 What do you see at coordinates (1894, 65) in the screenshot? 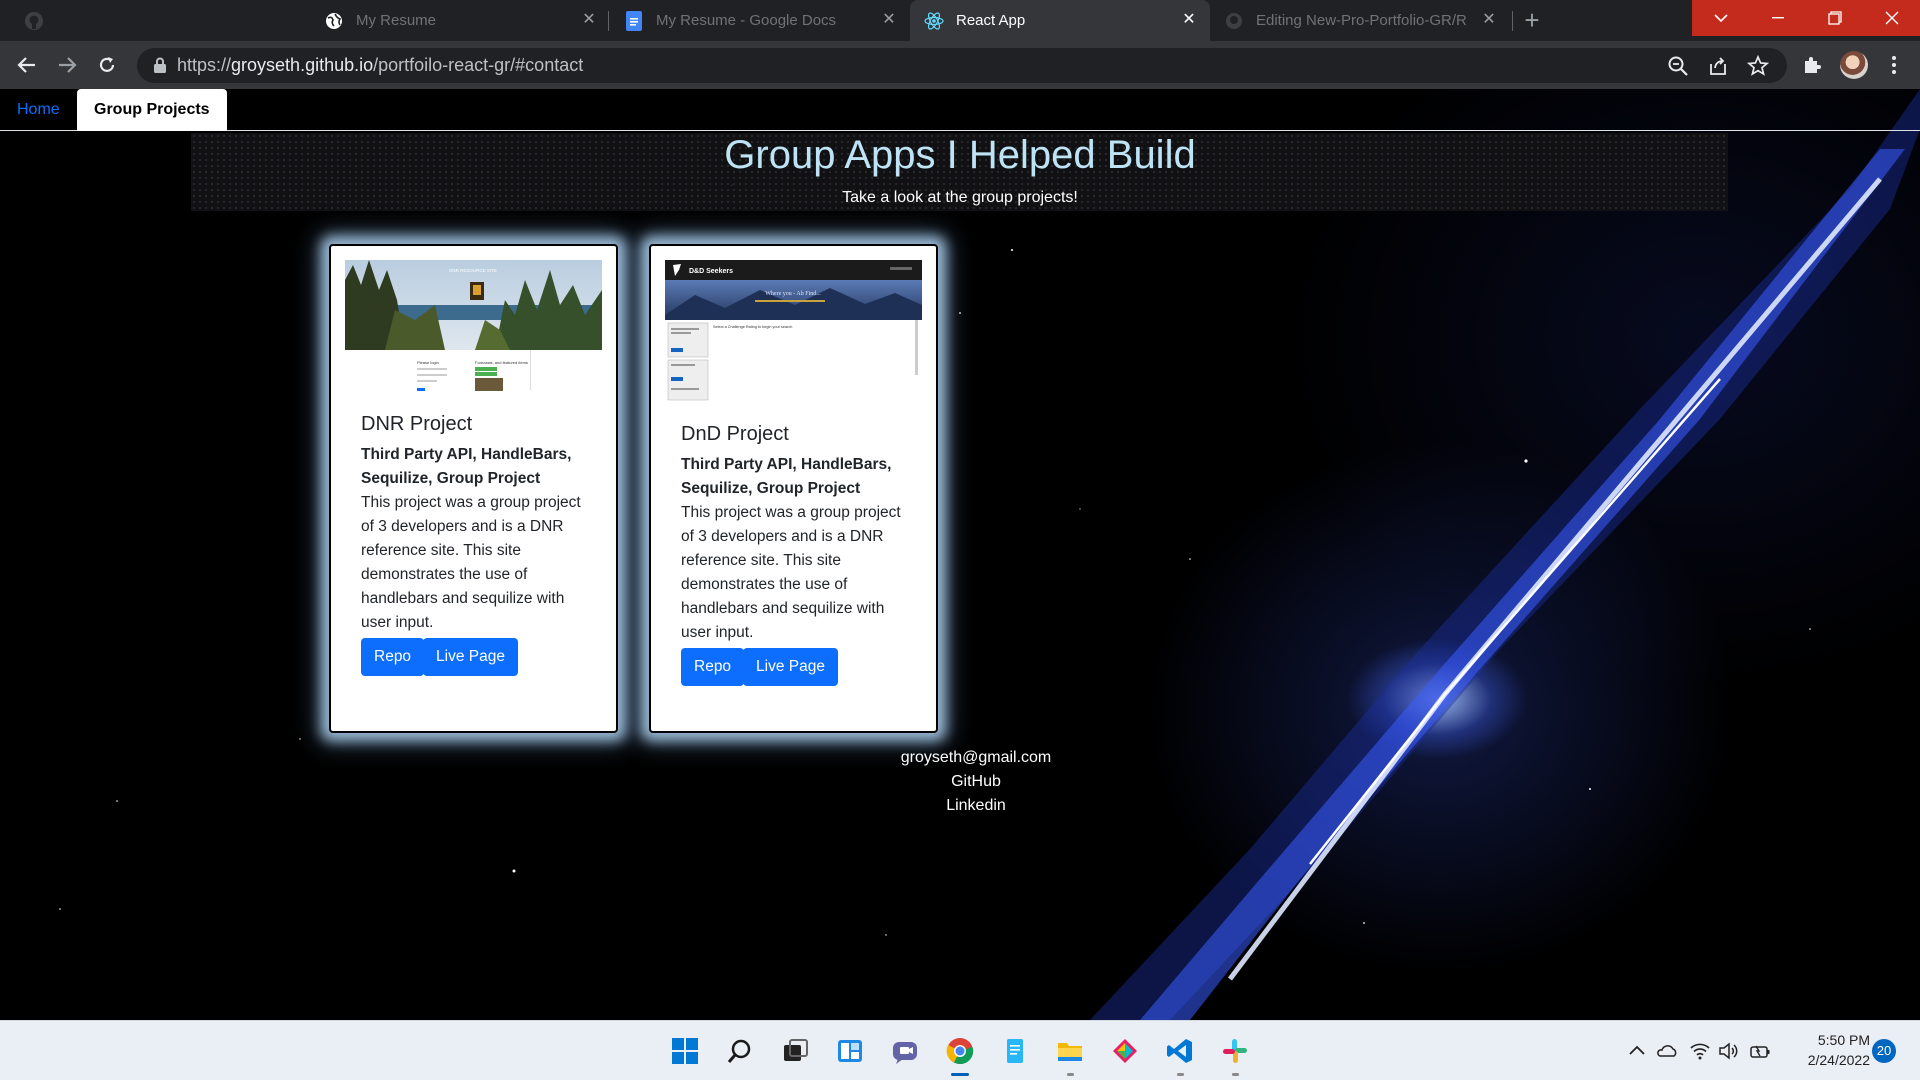
I see `menu-dots-icon` at bounding box center [1894, 65].